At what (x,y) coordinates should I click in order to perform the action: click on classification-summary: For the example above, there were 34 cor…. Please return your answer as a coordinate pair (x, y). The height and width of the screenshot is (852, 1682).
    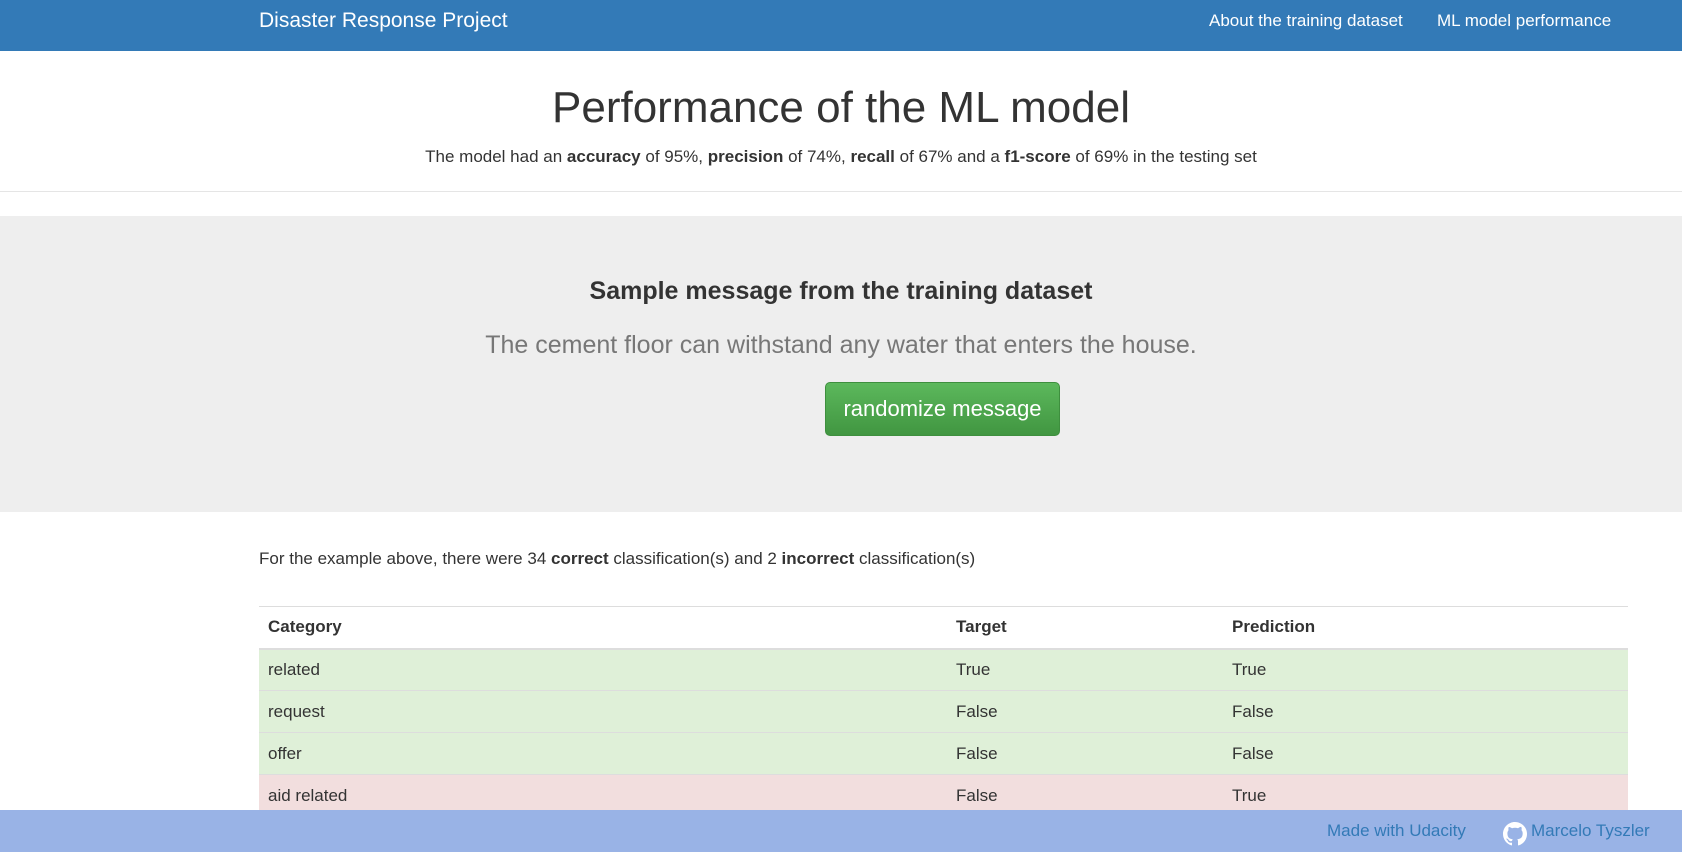
    Looking at the image, I should click on (617, 558).